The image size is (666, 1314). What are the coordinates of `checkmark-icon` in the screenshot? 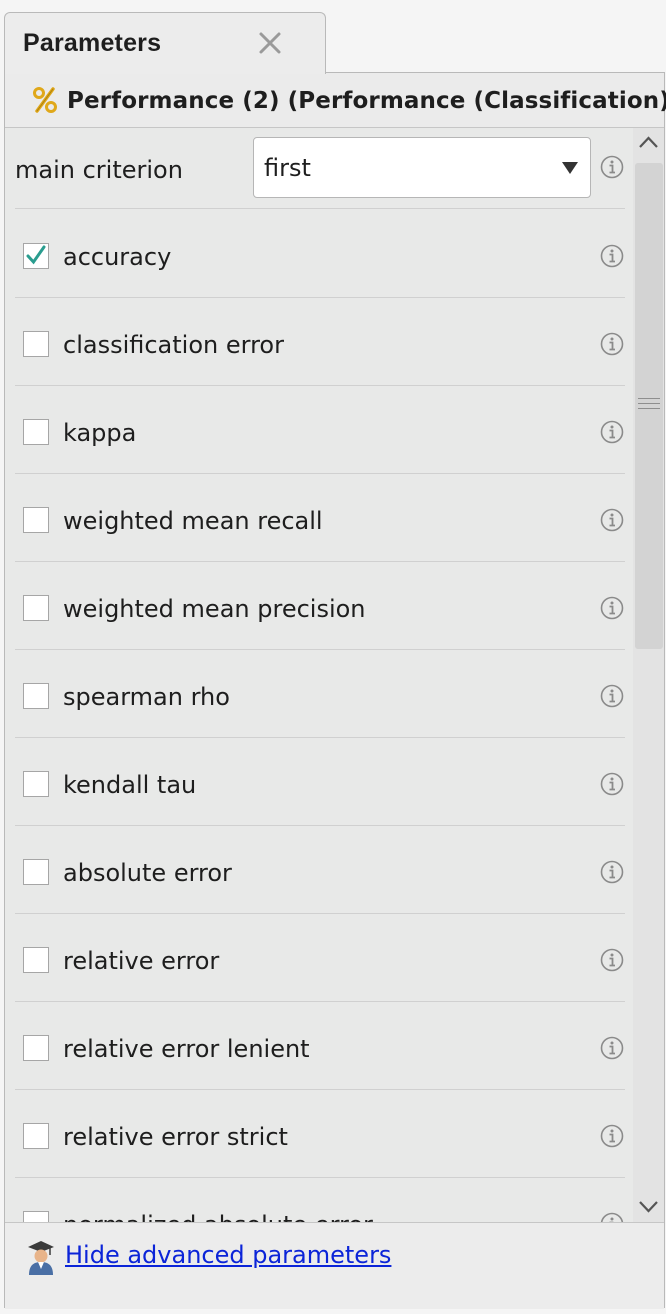 It's located at (36, 255).